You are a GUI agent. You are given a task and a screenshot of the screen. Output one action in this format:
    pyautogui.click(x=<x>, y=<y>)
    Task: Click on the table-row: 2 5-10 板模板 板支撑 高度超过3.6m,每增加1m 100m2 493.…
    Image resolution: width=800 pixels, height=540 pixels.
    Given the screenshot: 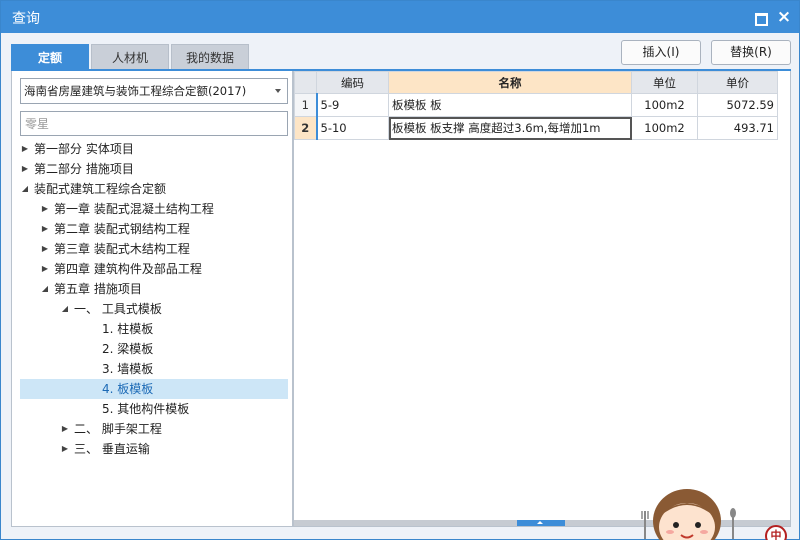 What is the action you would take?
    pyautogui.click(x=536, y=128)
    